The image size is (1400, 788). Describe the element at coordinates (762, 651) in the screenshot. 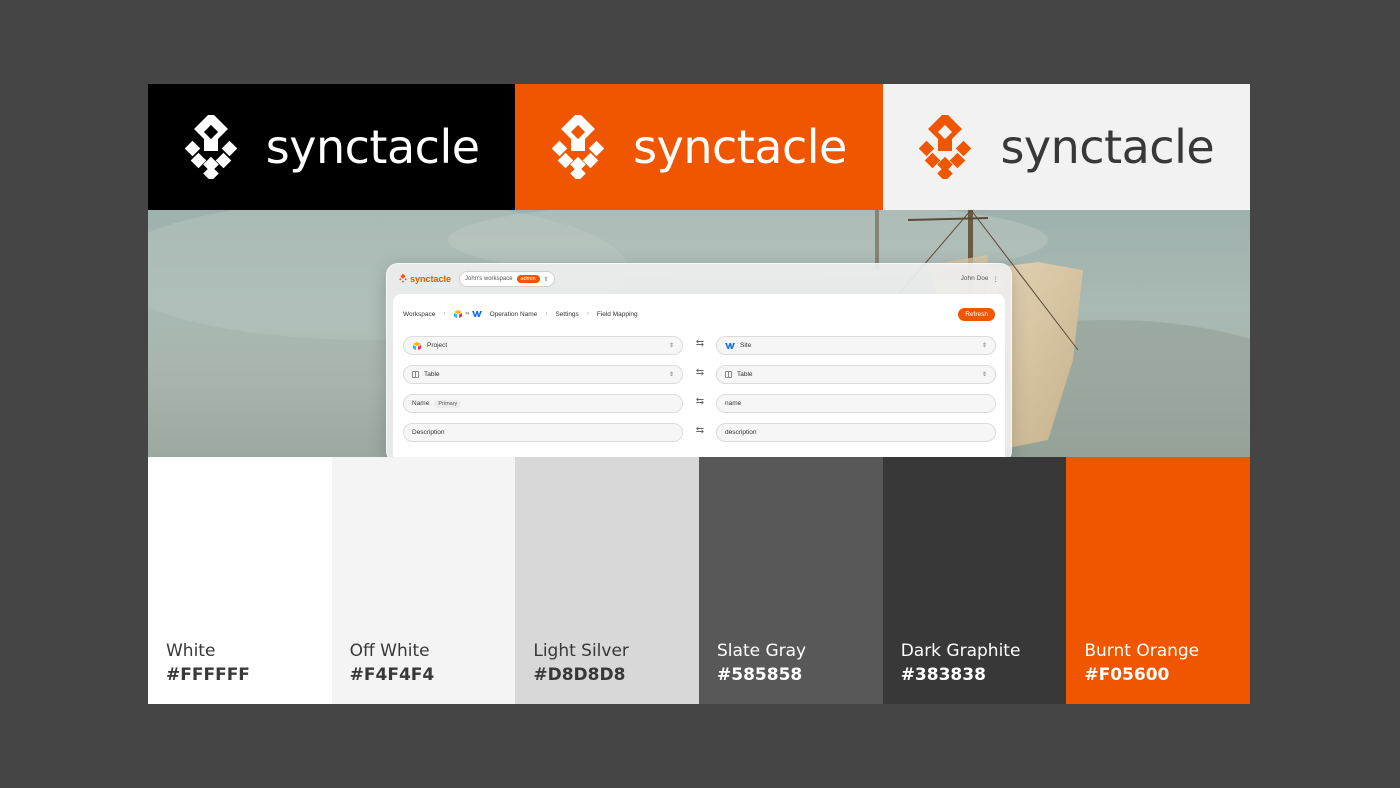

I see `swatch-name: Slate Gray` at that location.